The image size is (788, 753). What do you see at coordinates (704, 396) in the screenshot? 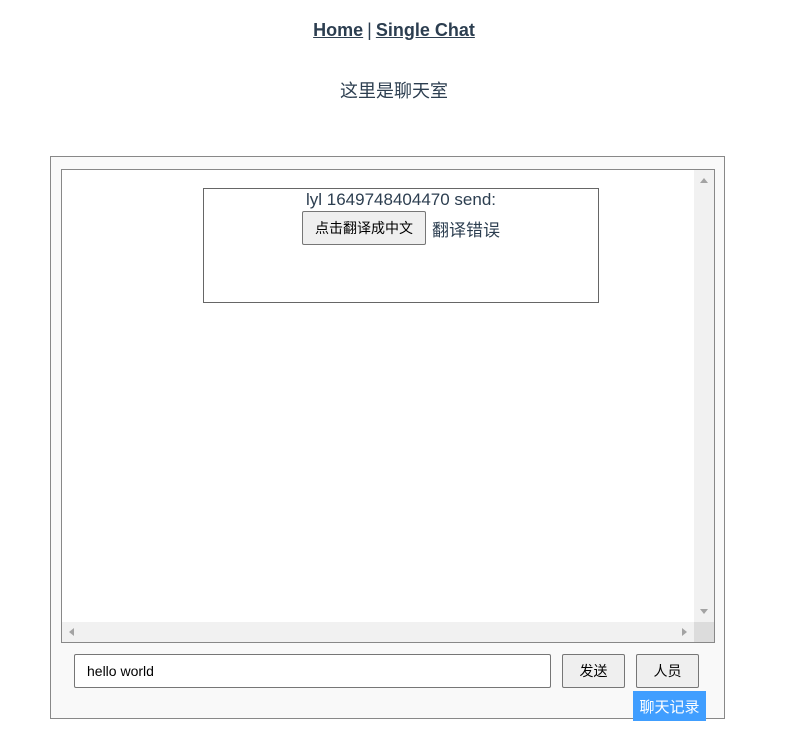
I see `vertical-scrollbar` at bounding box center [704, 396].